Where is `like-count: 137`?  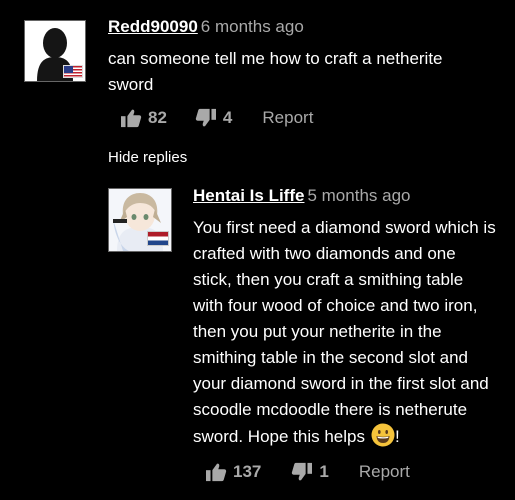 like-count: 137 is located at coordinates (247, 471).